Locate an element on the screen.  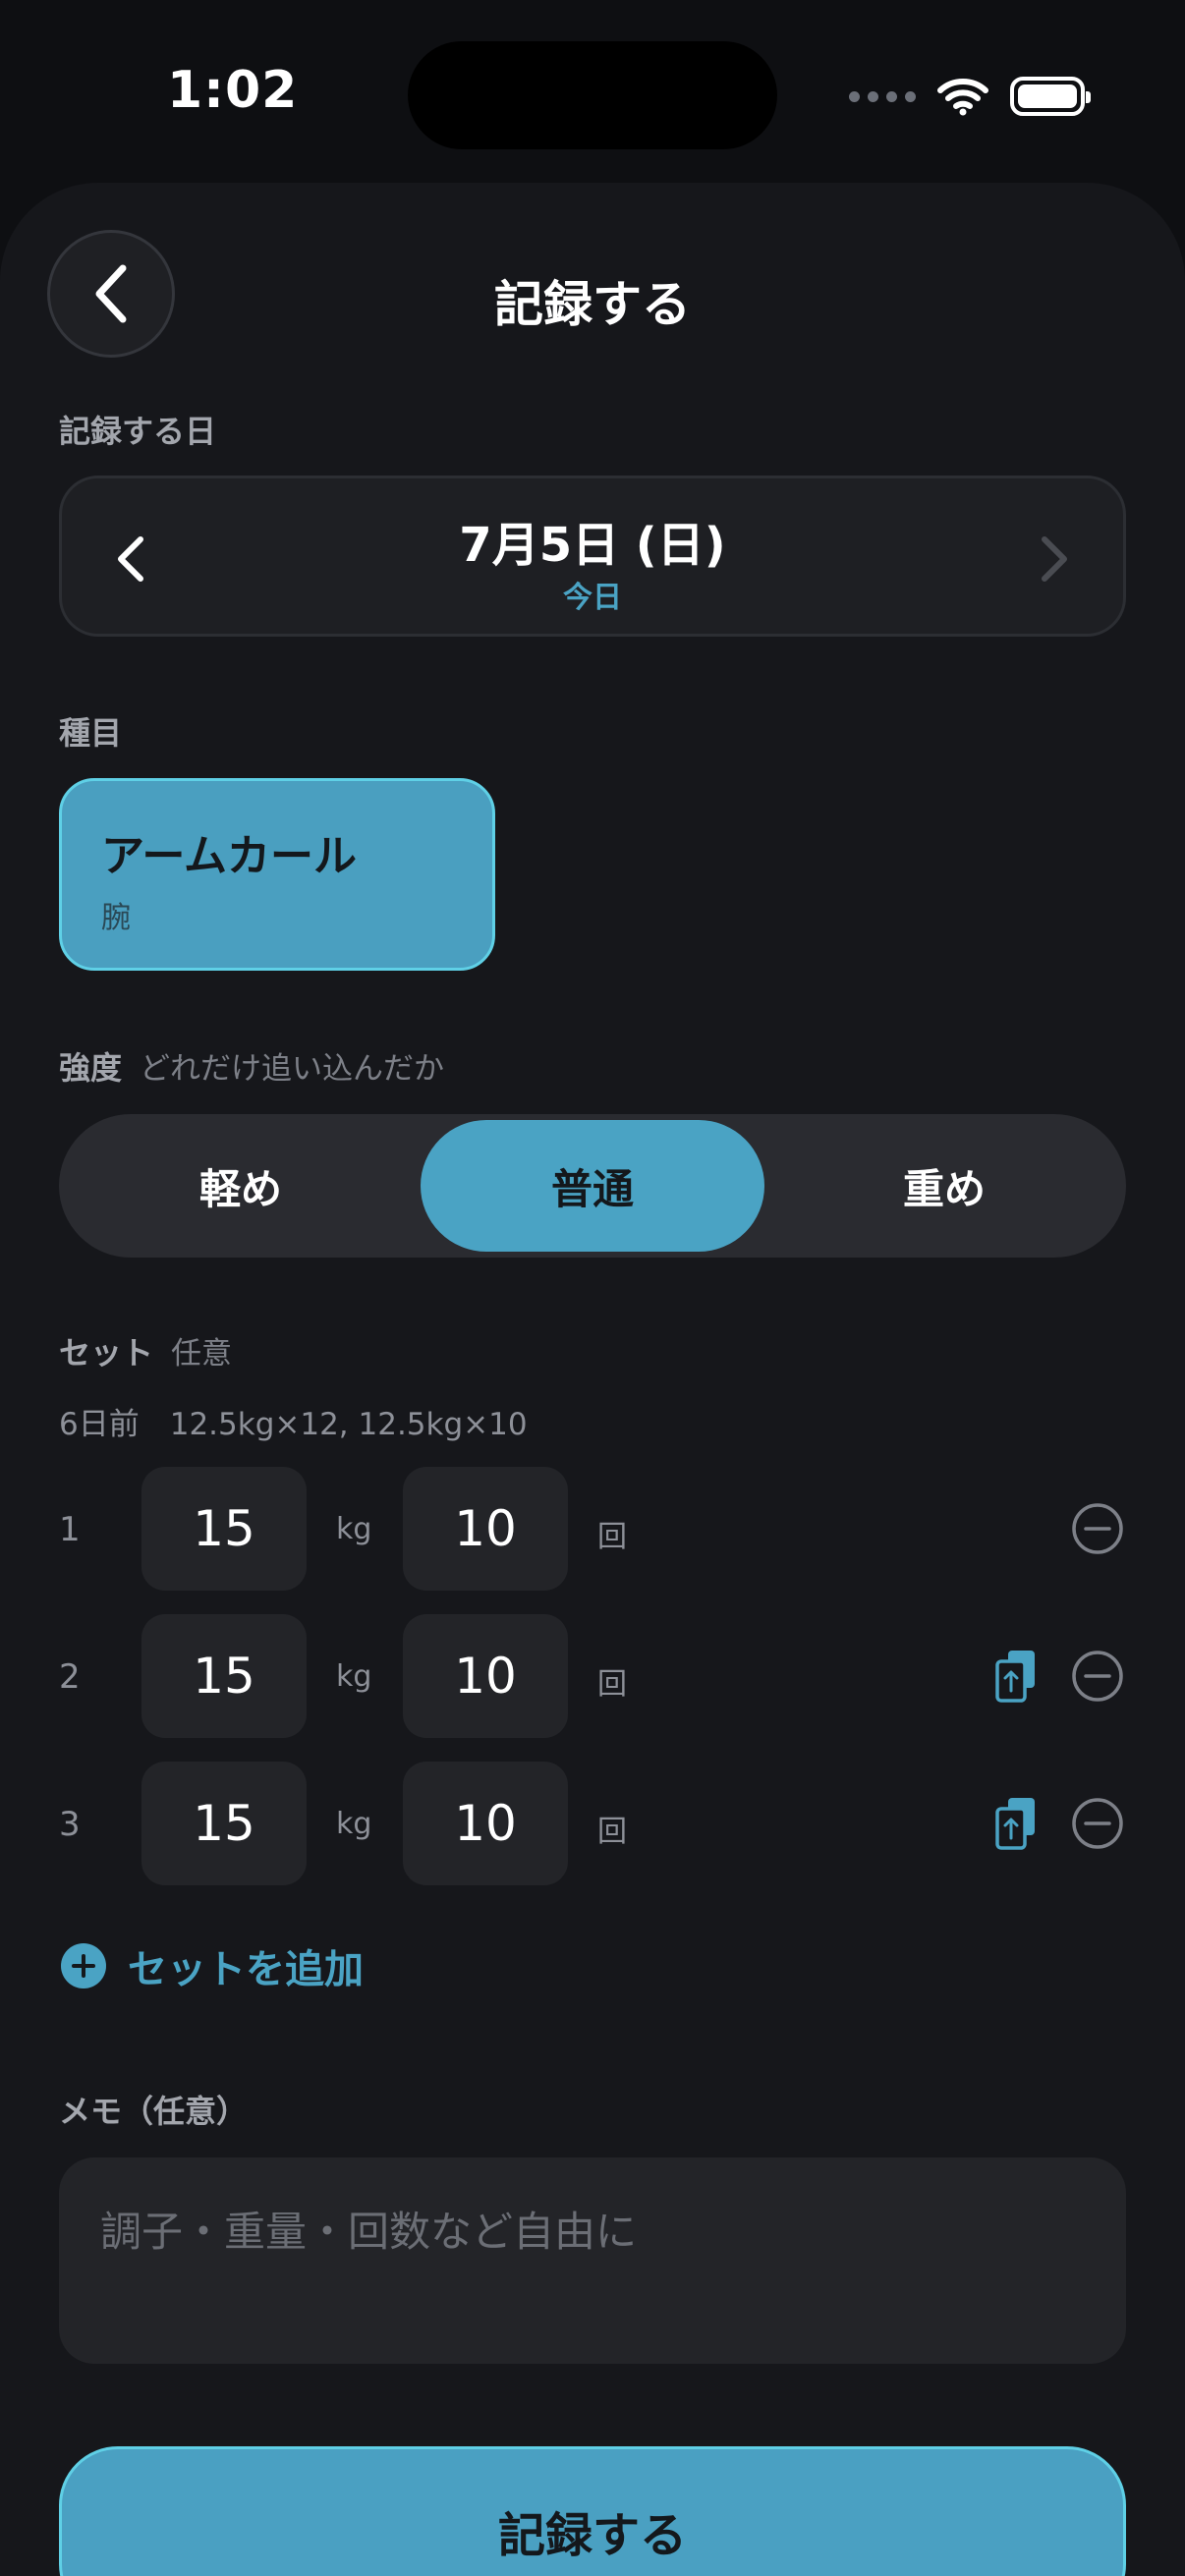
sets-section-label: セット 任意 is located at coordinates (146, 1350).